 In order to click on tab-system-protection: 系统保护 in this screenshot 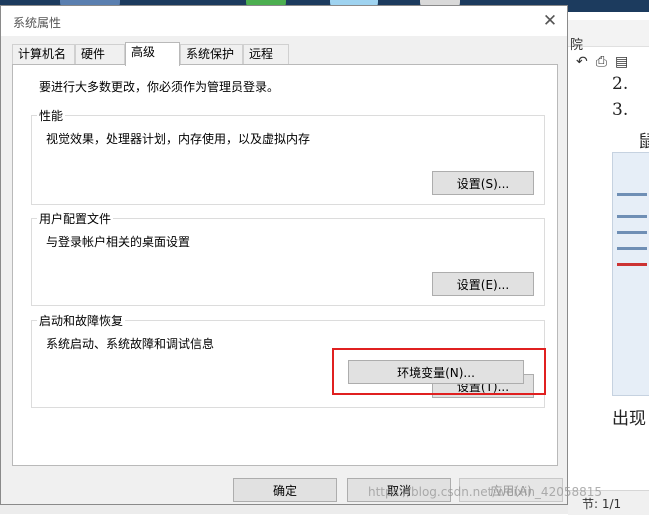, I will do `click(211, 54)`.